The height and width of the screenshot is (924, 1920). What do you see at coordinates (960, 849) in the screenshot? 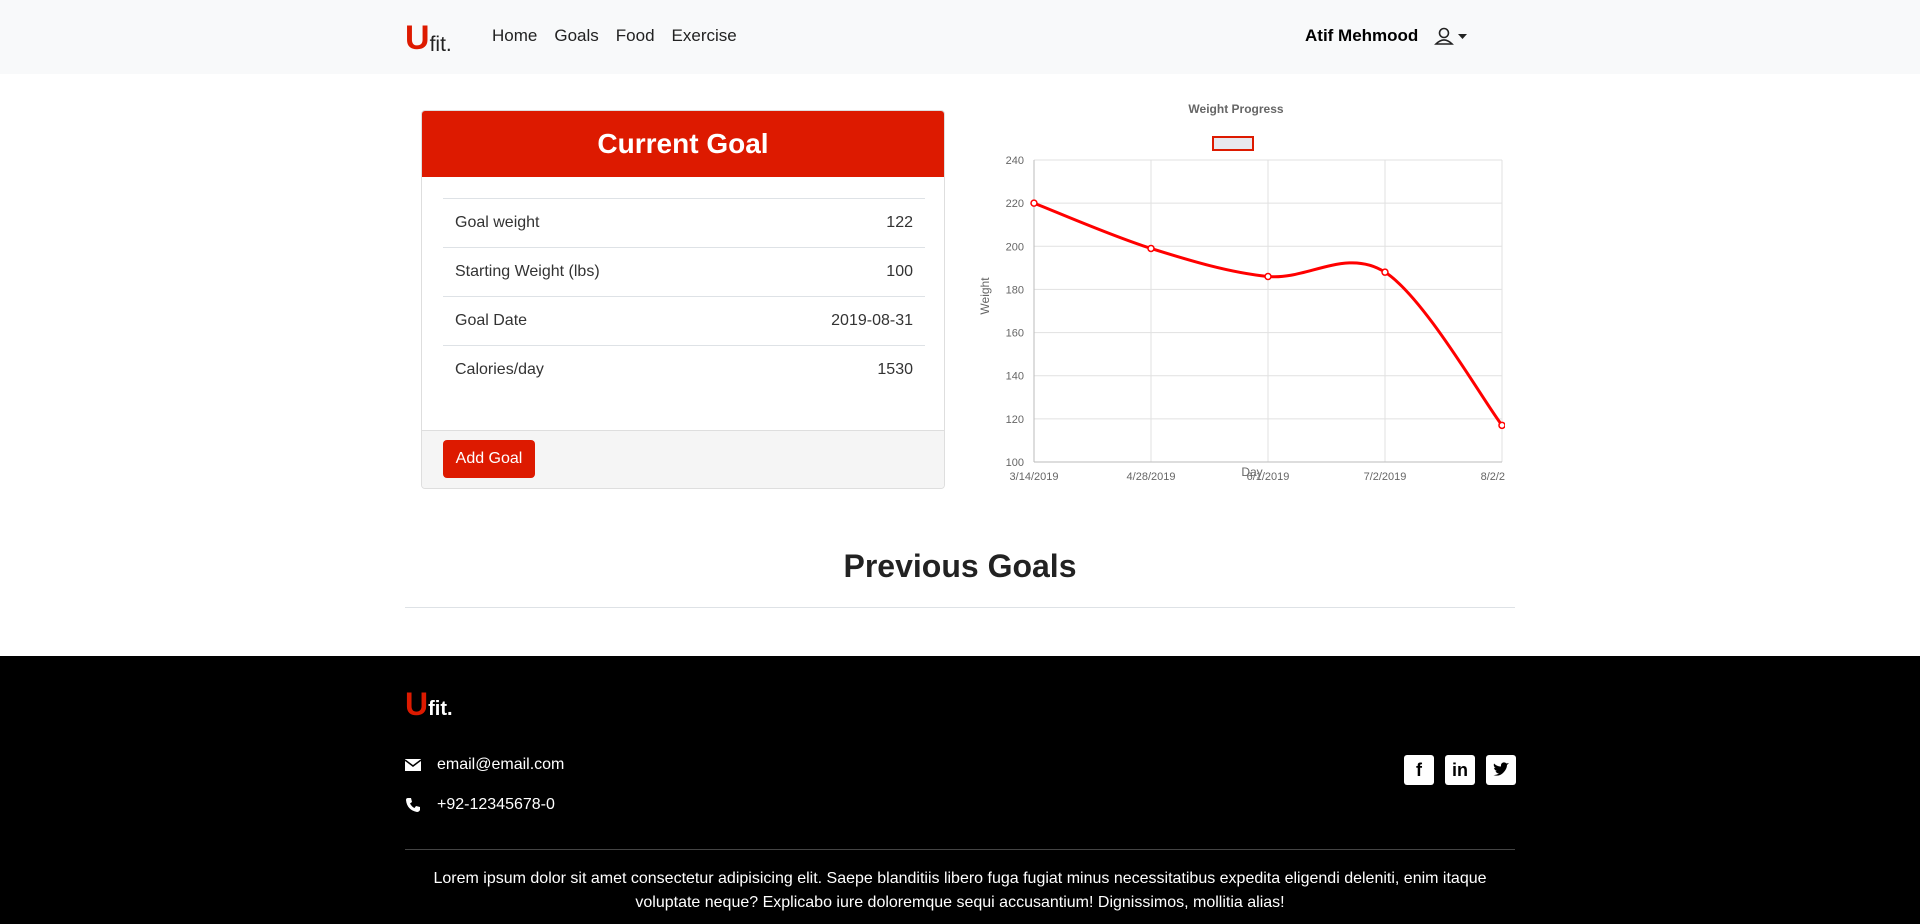
I see `footer-divider` at bounding box center [960, 849].